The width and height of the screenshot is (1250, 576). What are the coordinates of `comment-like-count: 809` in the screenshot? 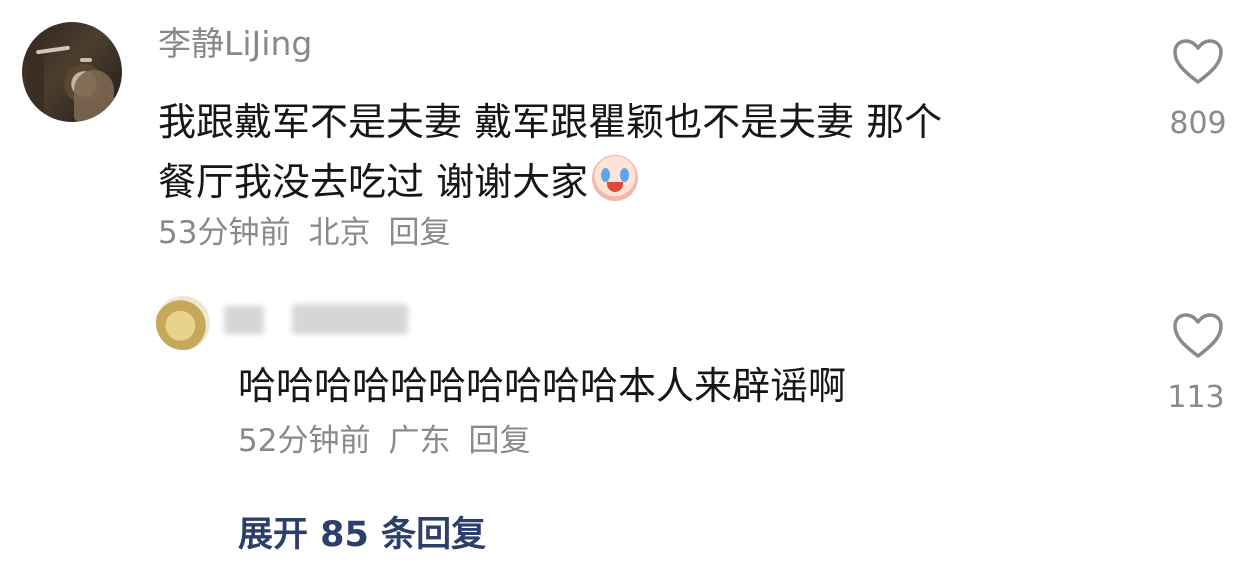 It's located at (1198, 123).